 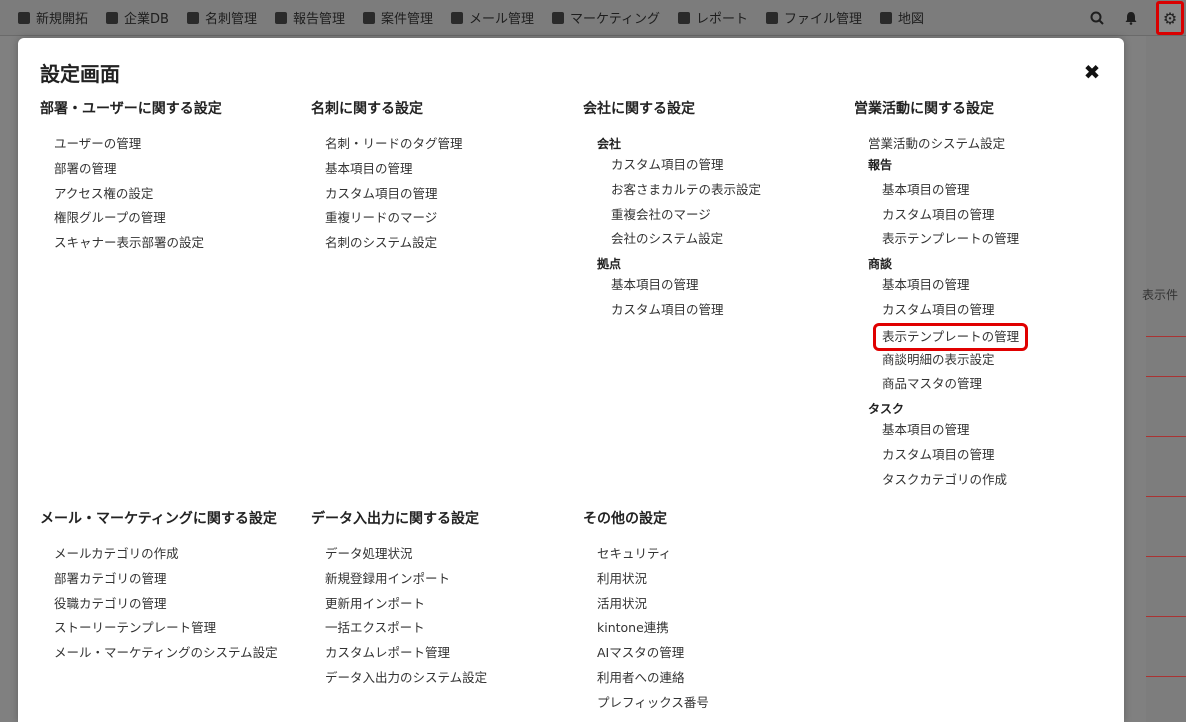 I want to click on link-report-basic-fields: 基本項目の管理, so click(x=955, y=190).